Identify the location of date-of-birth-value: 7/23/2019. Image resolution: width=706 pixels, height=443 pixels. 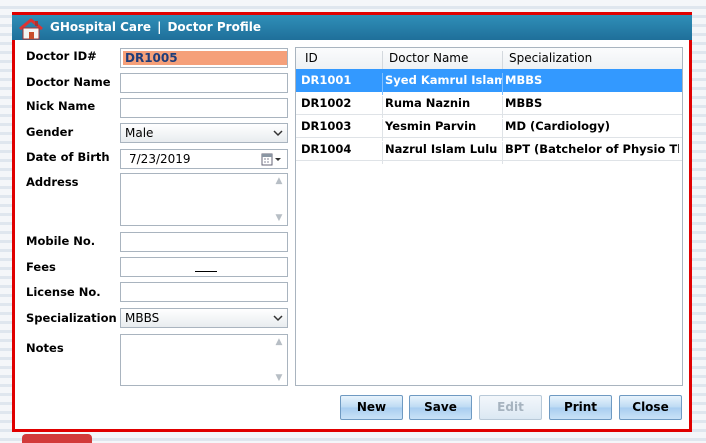
(160, 159).